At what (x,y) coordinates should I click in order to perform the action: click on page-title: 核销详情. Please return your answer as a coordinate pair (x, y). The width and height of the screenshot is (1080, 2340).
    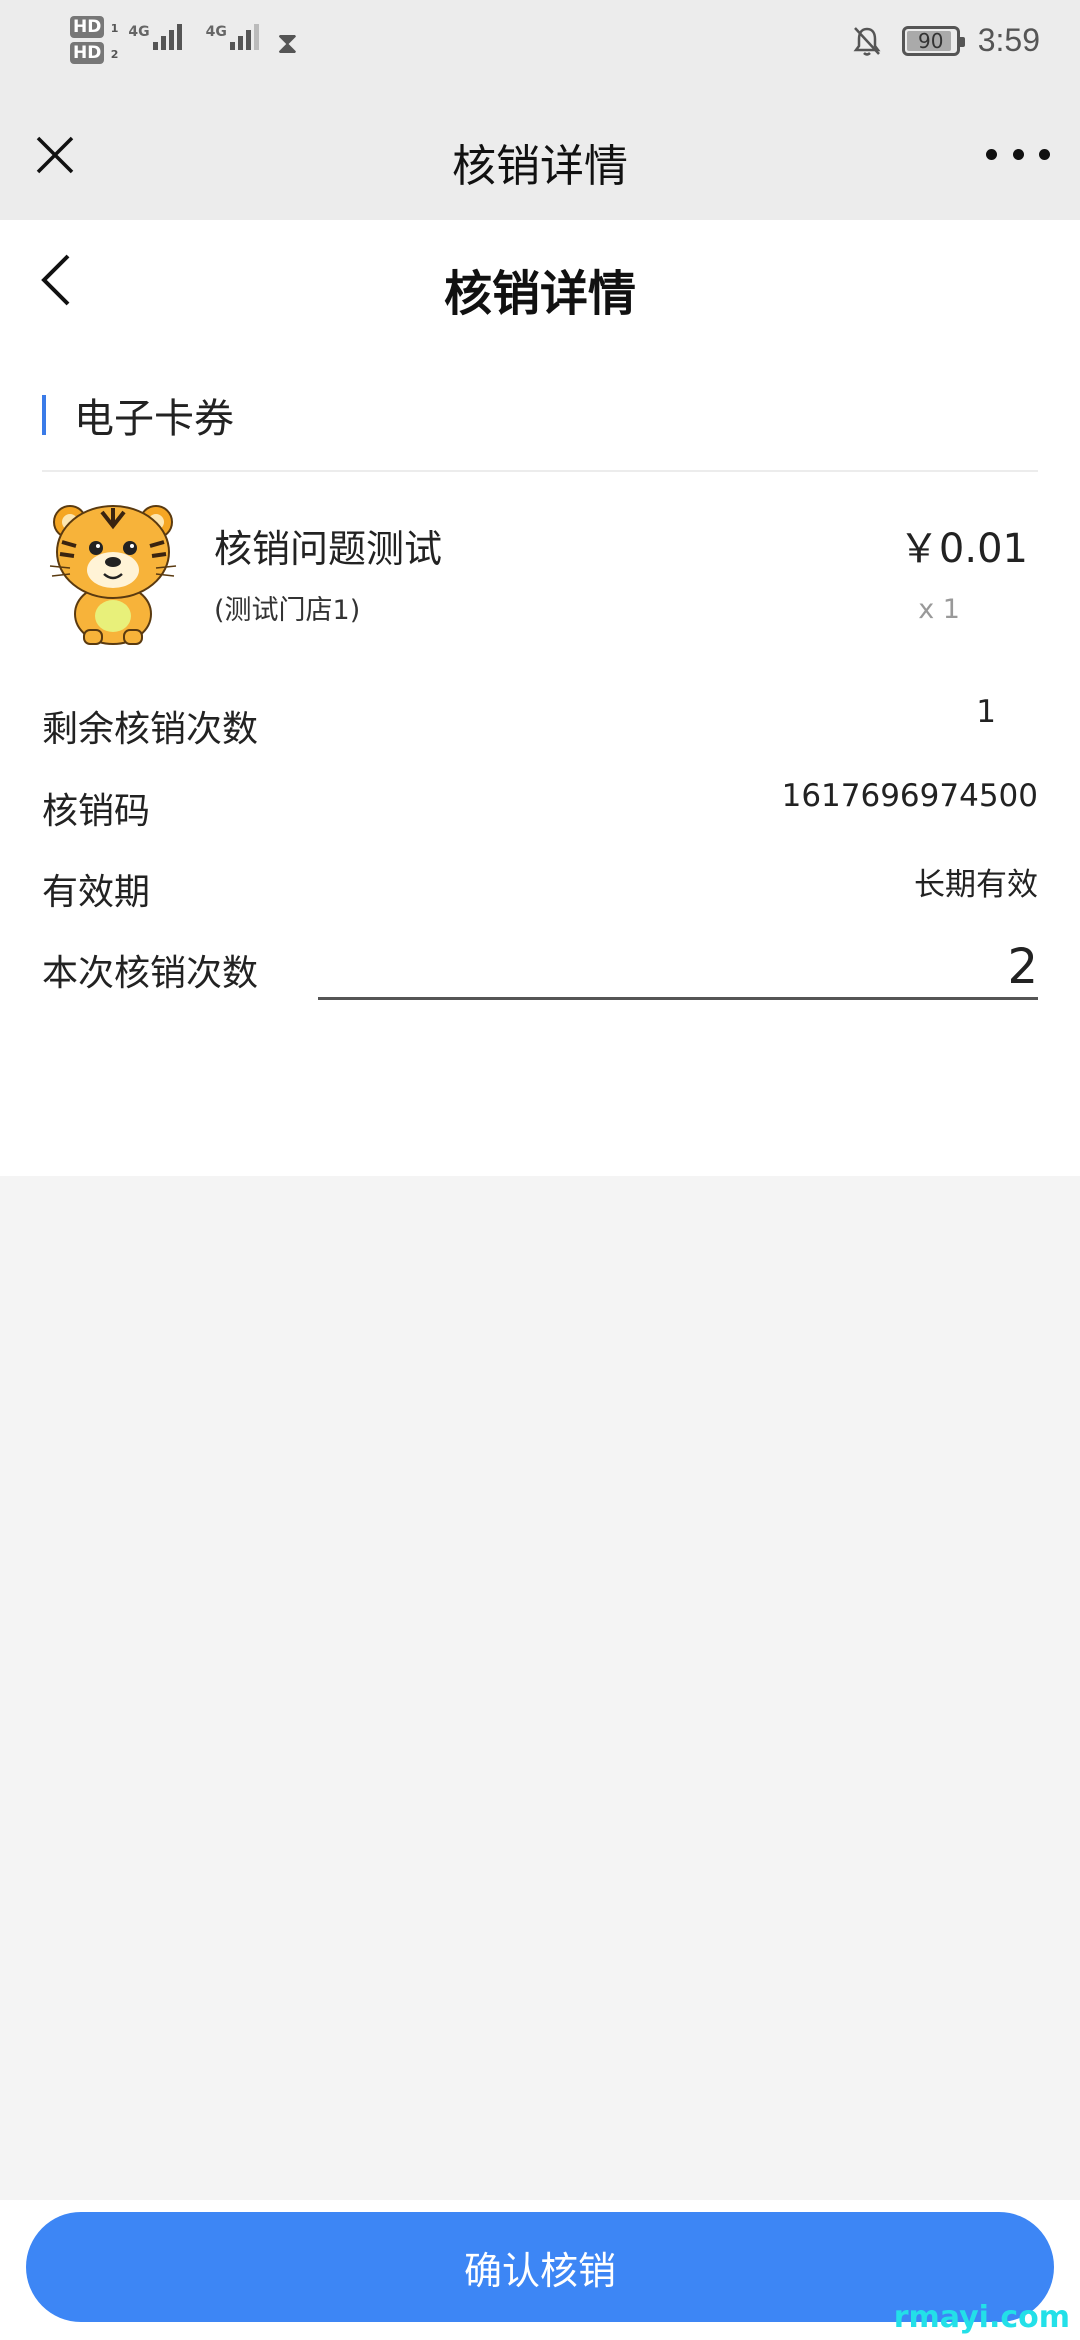
    Looking at the image, I should click on (539, 294).